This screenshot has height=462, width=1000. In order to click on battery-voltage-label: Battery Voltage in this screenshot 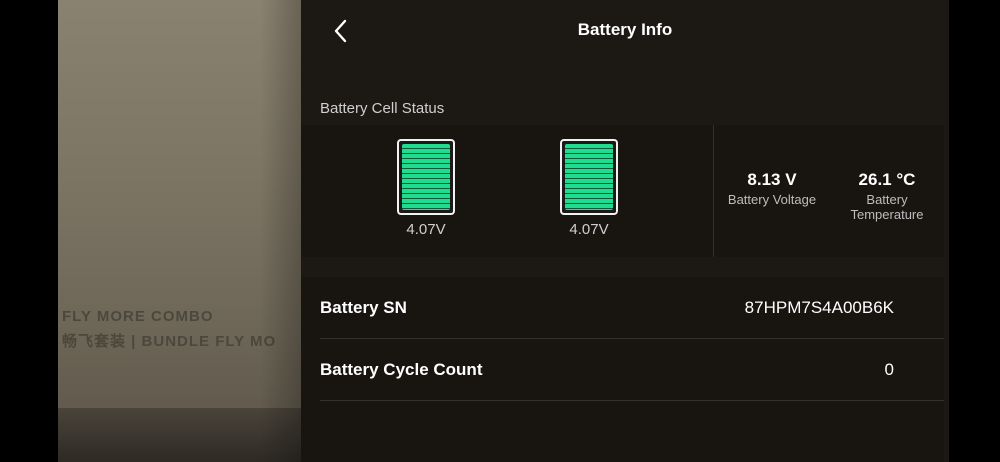, I will do `click(772, 199)`.